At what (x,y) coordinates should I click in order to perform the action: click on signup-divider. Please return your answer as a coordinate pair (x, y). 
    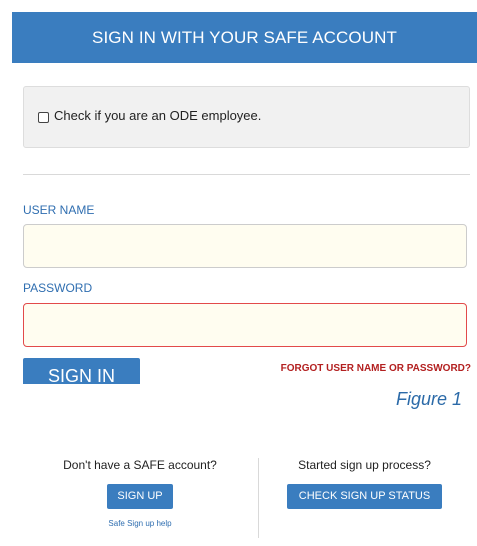
    Looking at the image, I should click on (258, 498).